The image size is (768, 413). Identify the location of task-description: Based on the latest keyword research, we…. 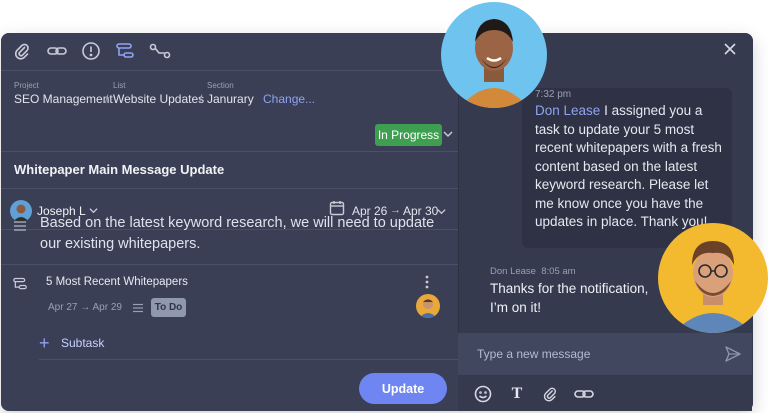
(240, 234).